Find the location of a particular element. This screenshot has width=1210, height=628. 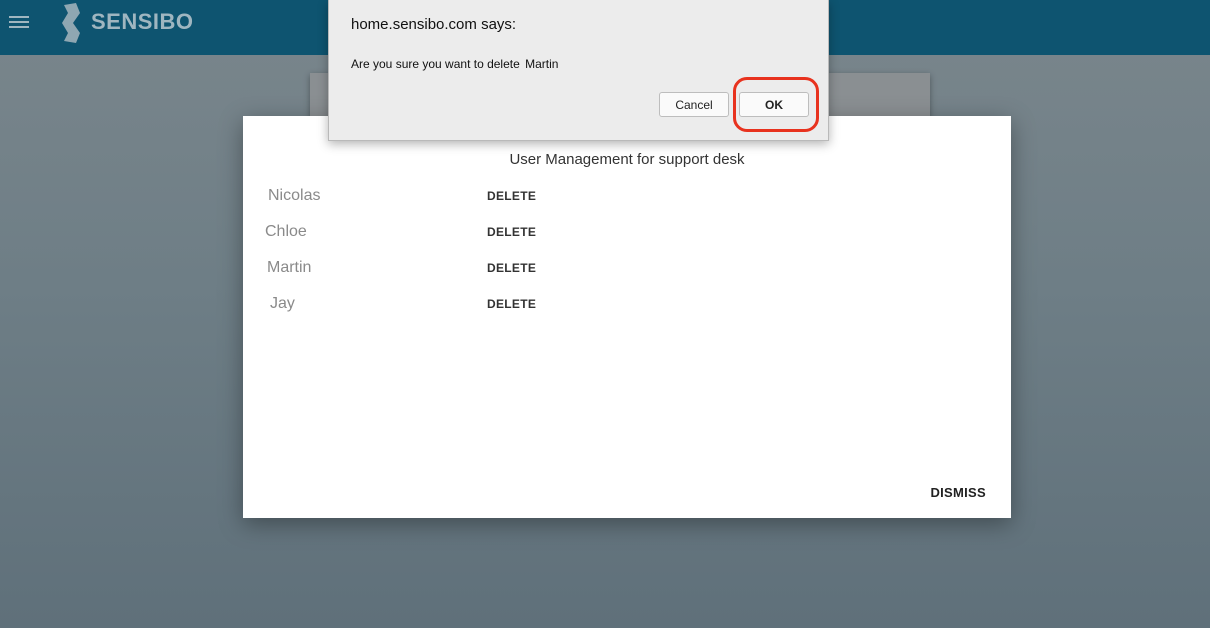

user-name: Chloe is located at coordinates (286, 231).